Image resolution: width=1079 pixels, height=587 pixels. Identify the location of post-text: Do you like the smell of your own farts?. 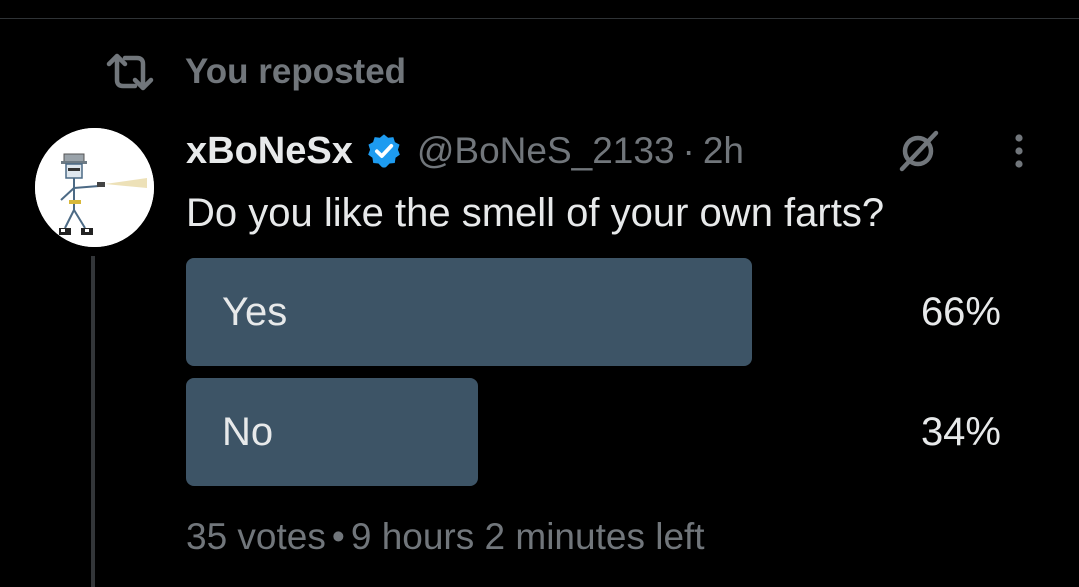
(535, 213).